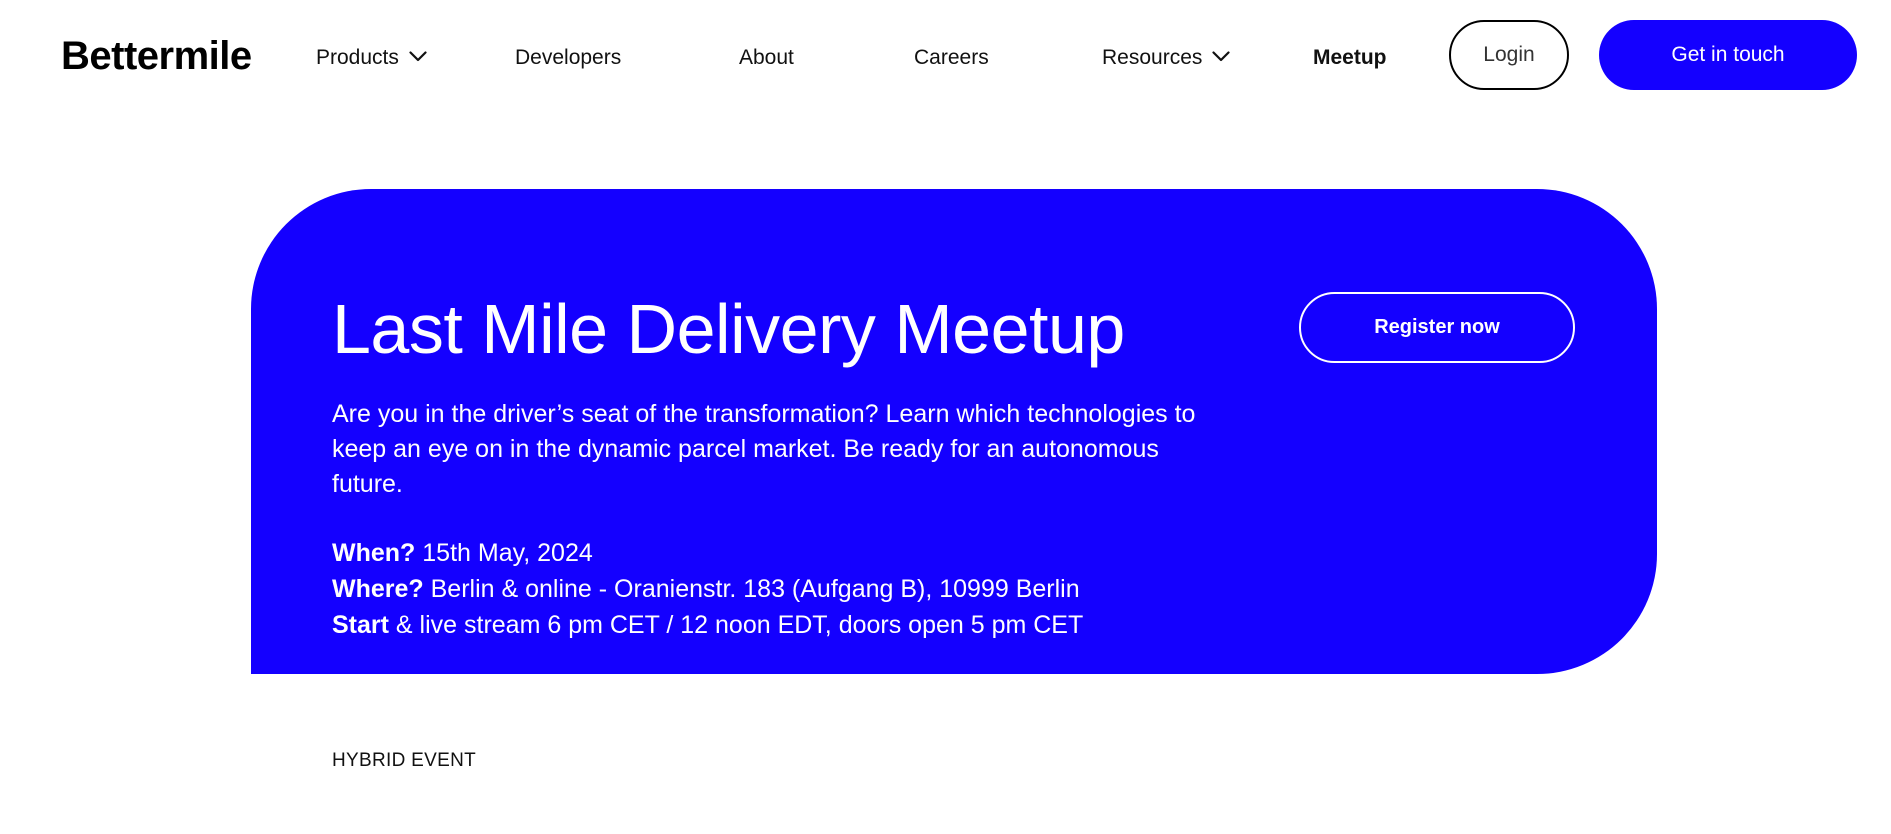 This screenshot has height=834, width=1891. I want to click on event-when: When? 15th May, 2024, so click(707, 553).